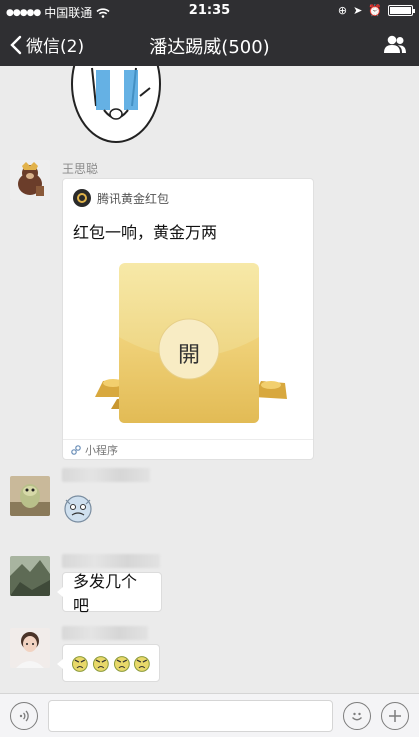 The image size is (419, 737). I want to click on envelope-open-char: 開, so click(188, 355).